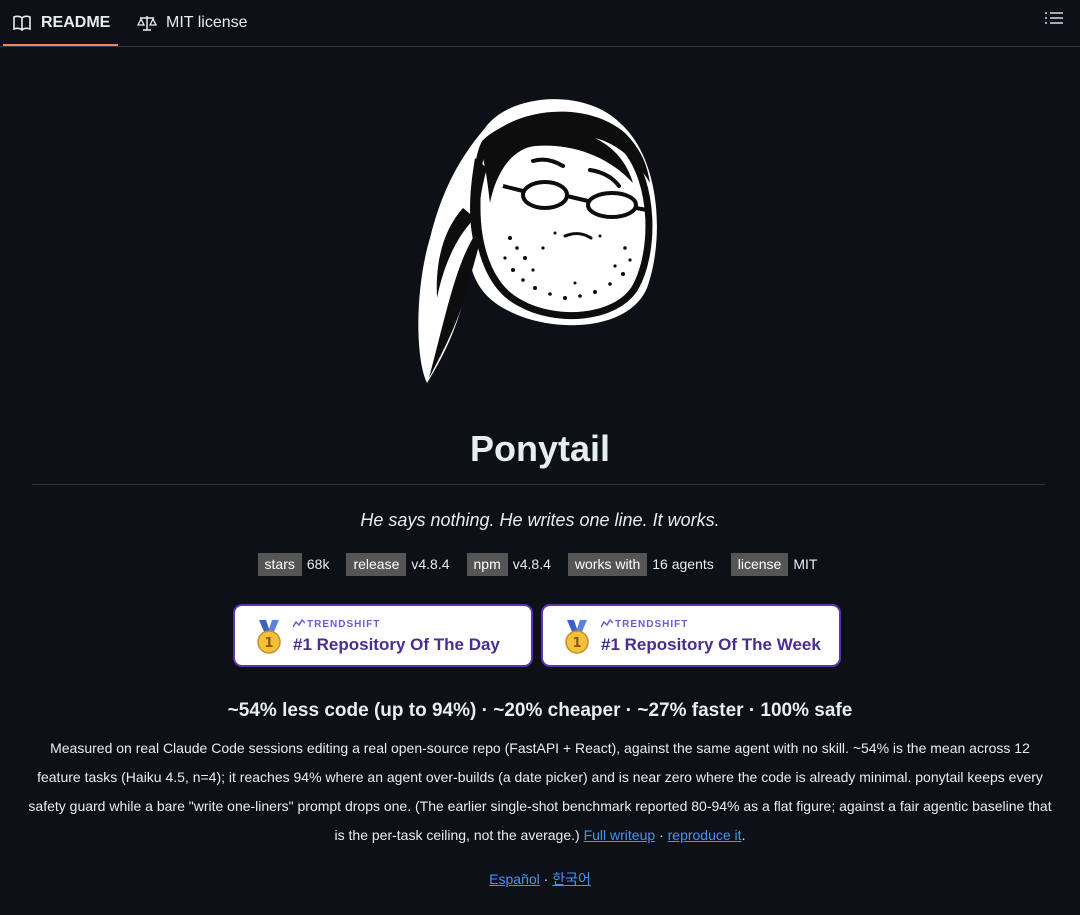 This screenshot has height=915, width=1080. Describe the element at coordinates (538, 484) in the screenshot. I see `title-divider` at that location.